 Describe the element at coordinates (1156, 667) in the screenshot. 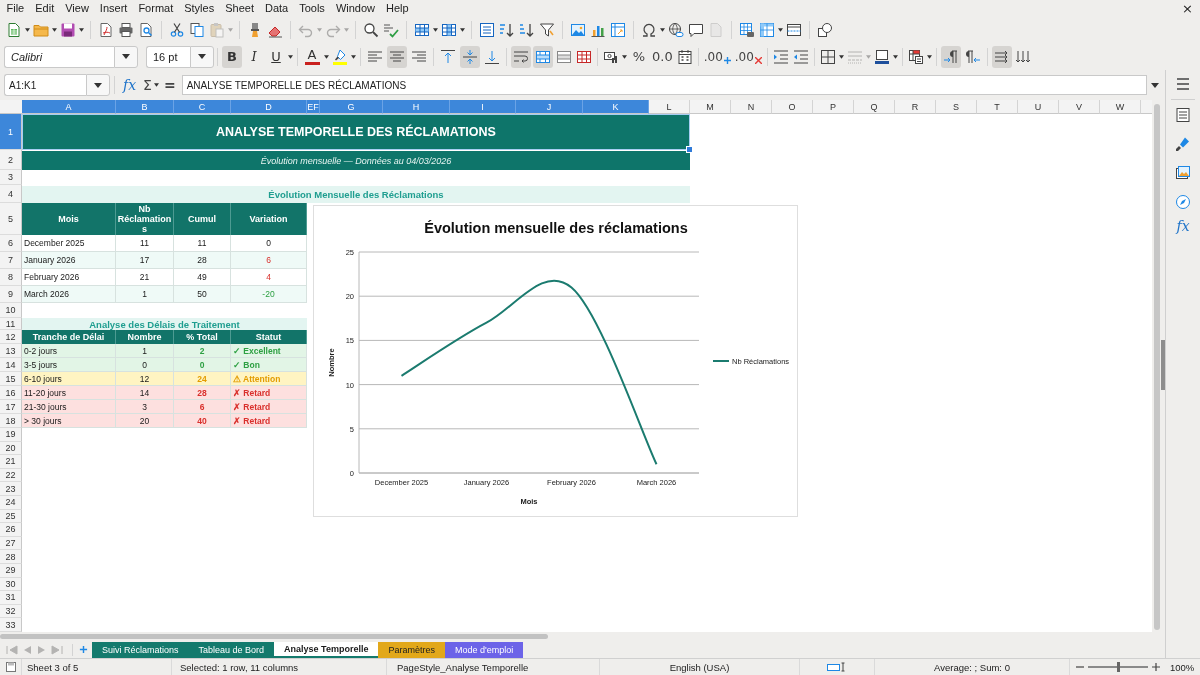

I see `zoom-in-icon` at that location.